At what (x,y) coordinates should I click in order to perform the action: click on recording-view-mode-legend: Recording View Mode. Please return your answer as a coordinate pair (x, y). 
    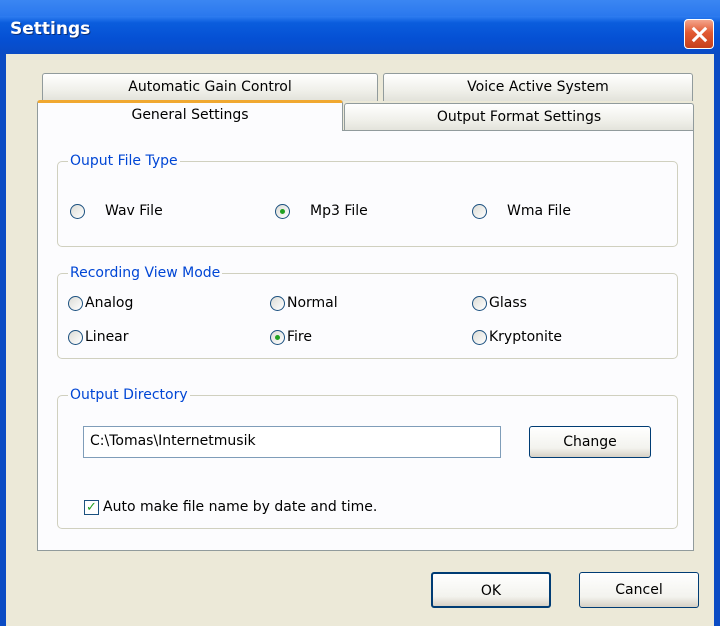
    Looking at the image, I should click on (145, 273).